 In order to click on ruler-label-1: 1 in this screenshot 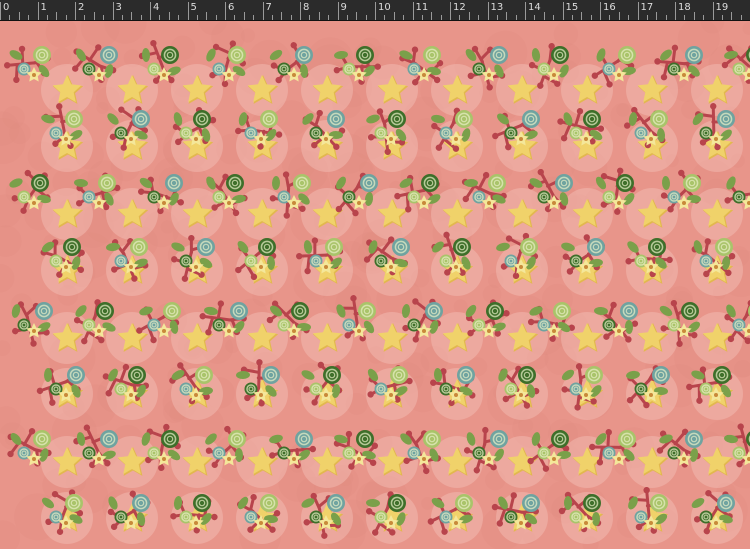, I will do `click(43, 7)`.